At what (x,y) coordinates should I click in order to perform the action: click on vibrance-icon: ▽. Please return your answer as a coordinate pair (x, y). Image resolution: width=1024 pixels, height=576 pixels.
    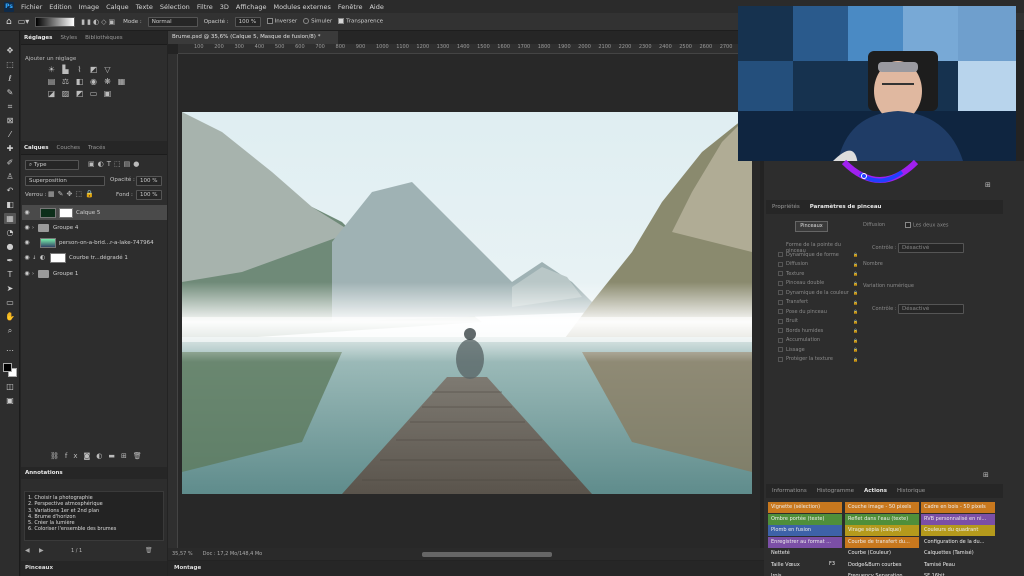
    Looking at the image, I should click on (107, 69).